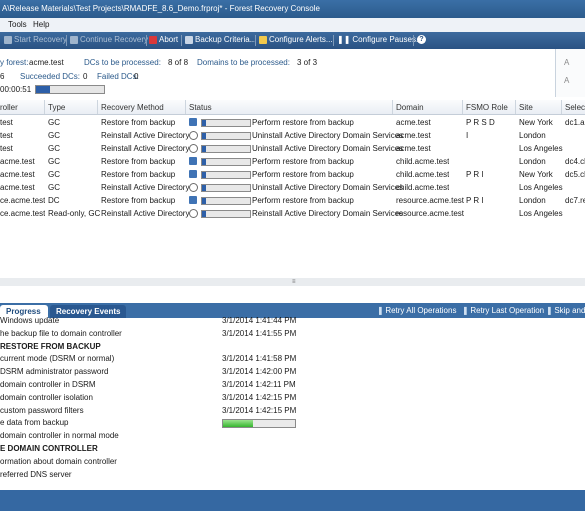 This screenshot has width=585, height=511. What do you see at coordinates (487, 107) in the screenshot?
I see `col-fsmo-role: FSMO Role` at bounding box center [487, 107].